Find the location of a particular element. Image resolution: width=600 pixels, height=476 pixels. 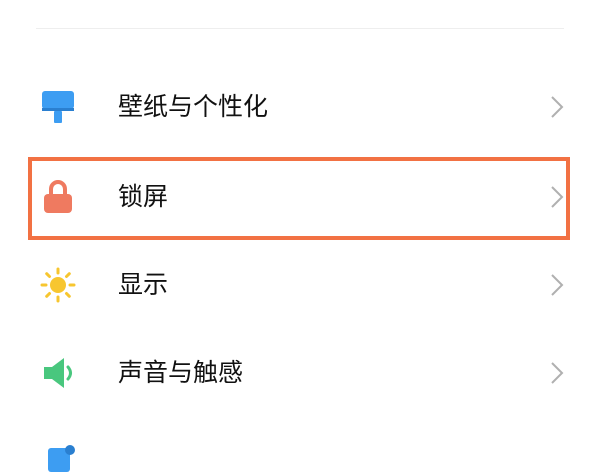

lock-icon is located at coordinates (58, 197).